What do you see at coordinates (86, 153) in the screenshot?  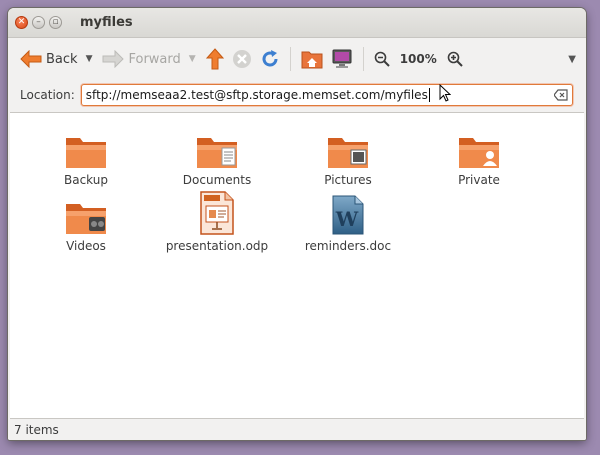 I see `folder-icon` at bounding box center [86, 153].